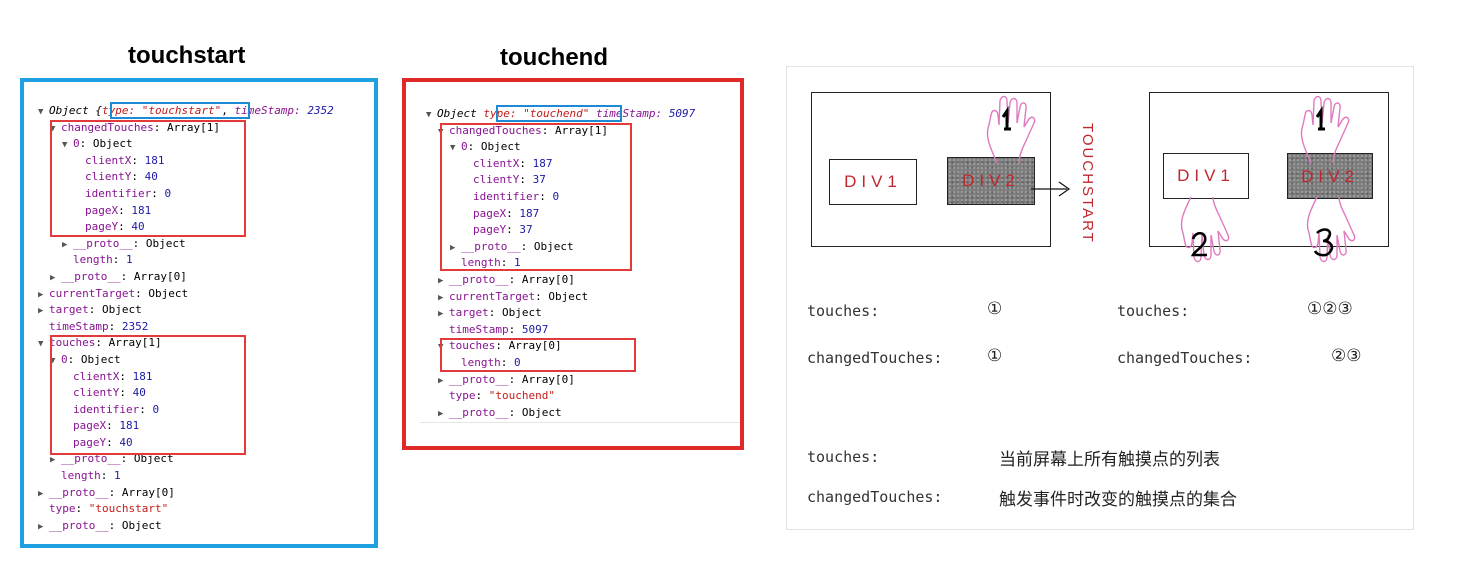  Describe the element at coordinates (843, 457) in the screenshot. I see `touches-definition-label: touches:` at that location.